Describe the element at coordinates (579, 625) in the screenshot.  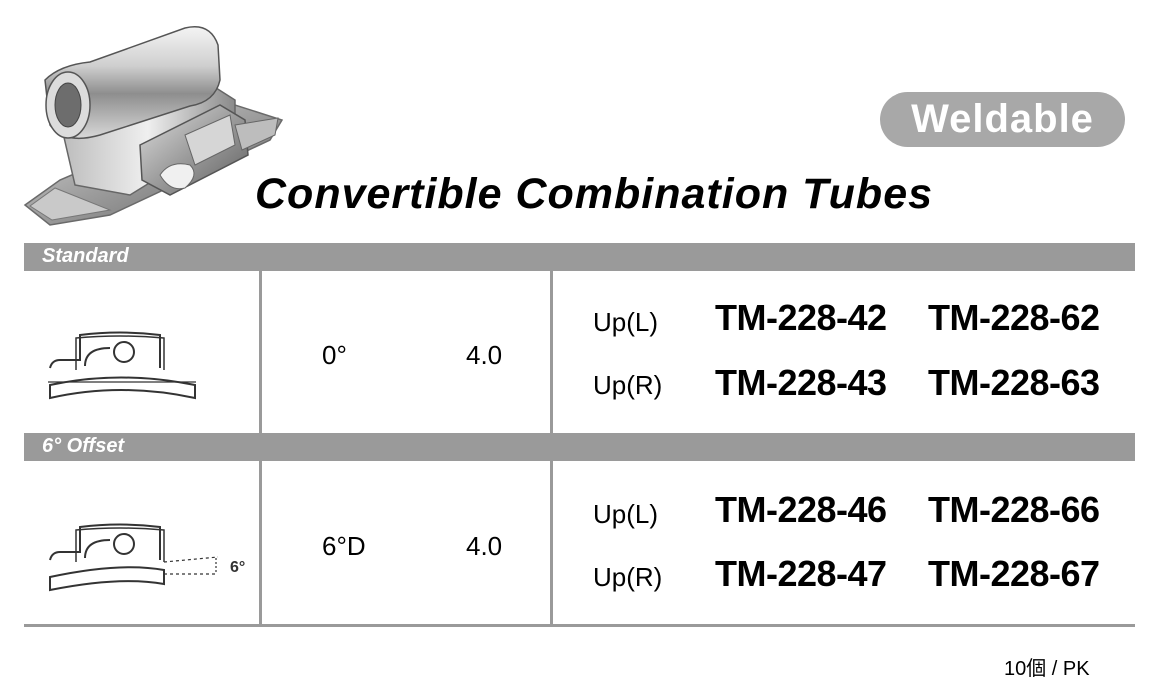
I see `table-bottom-rule` at that location.